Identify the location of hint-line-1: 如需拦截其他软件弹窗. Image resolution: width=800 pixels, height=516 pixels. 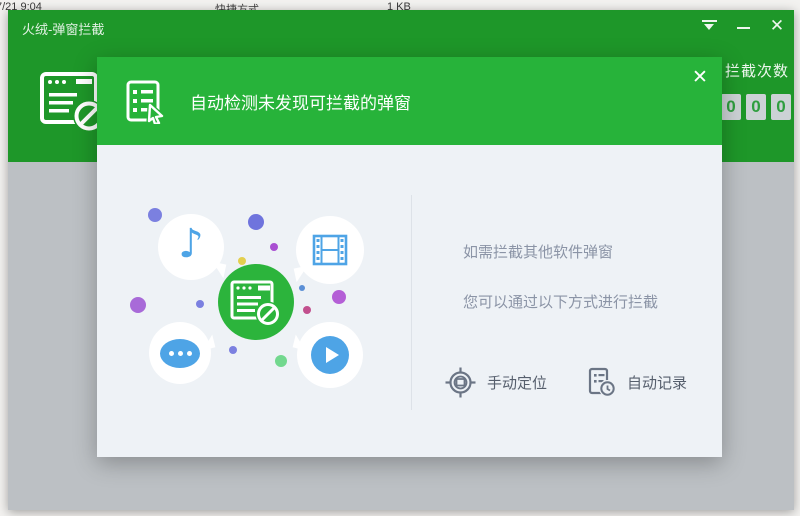
(538, 252).